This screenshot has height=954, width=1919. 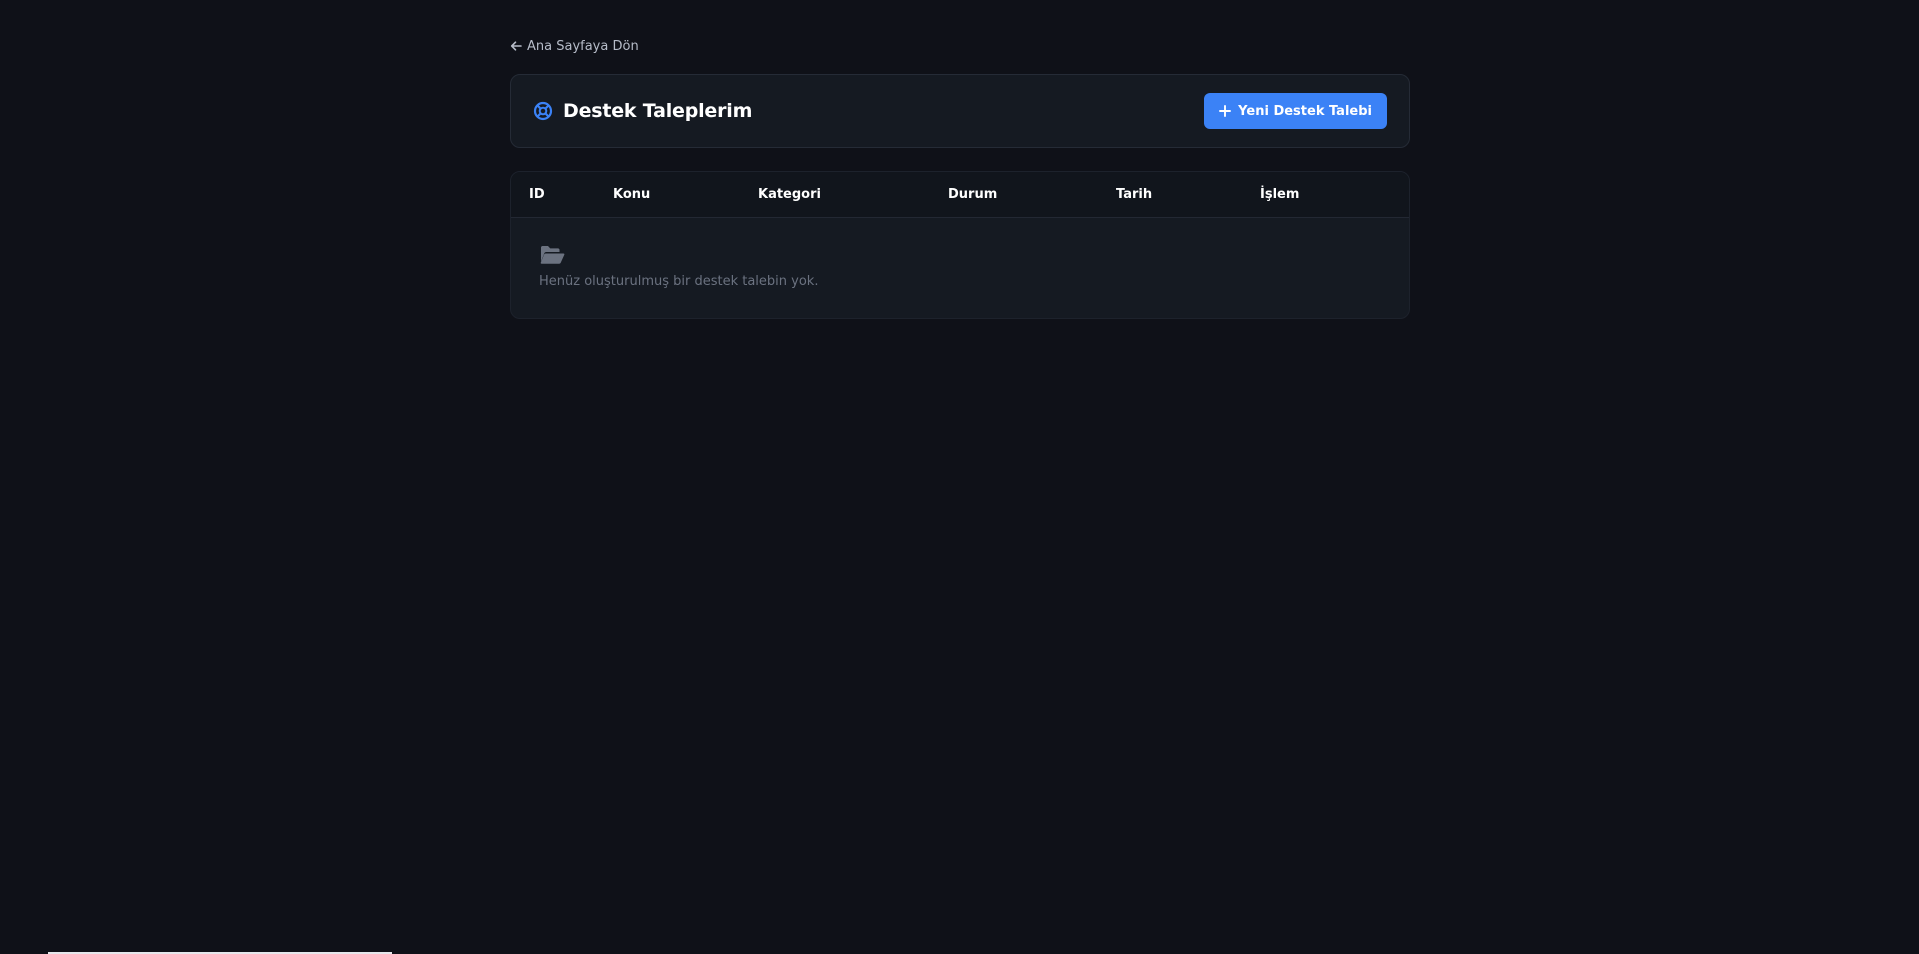 I want to click on header-card: Destek Taleplerim Yeni Destek Talebi, so click(x=960, y=111).